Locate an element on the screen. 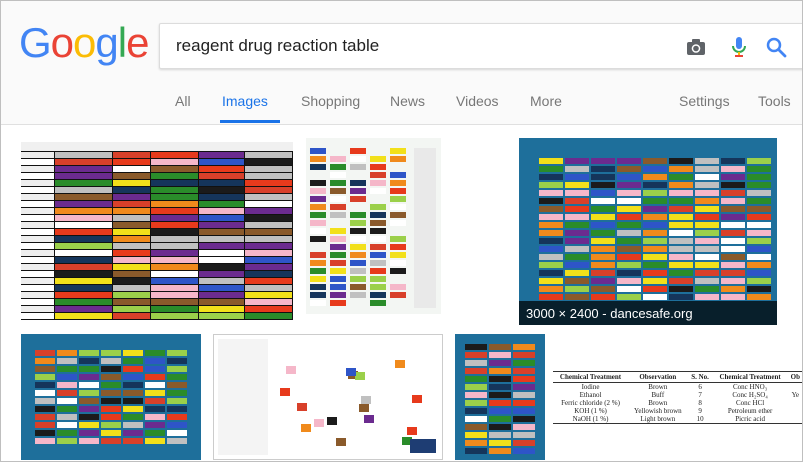 This screenshot has height=462, width=803. tab-shopping: Shopping is located at coordinates (330, 101).